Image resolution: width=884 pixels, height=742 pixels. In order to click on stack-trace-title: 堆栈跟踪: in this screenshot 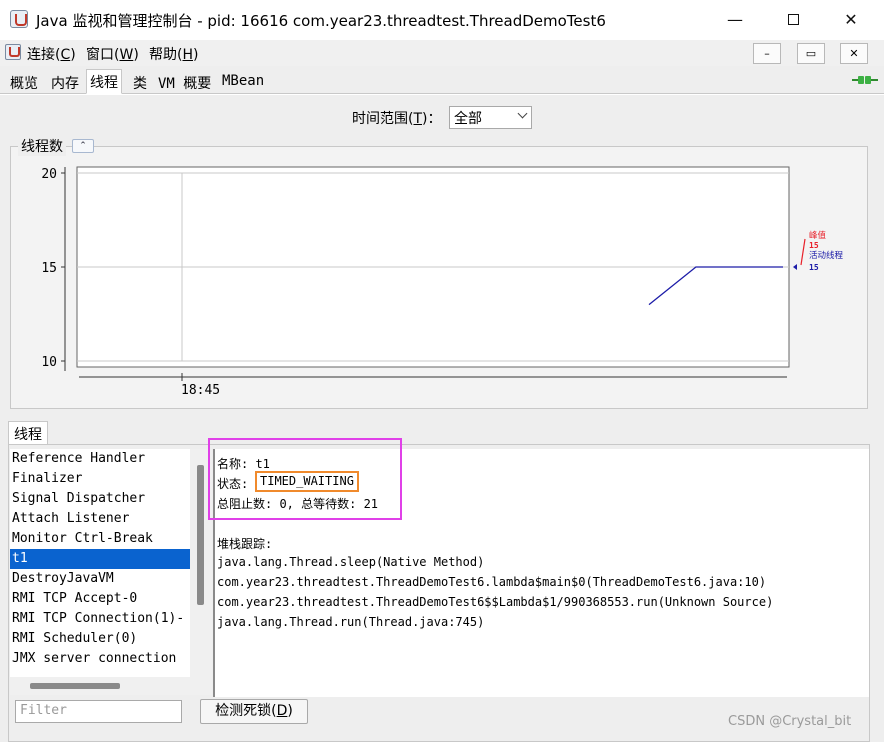, I will do `click(245, 544)`.